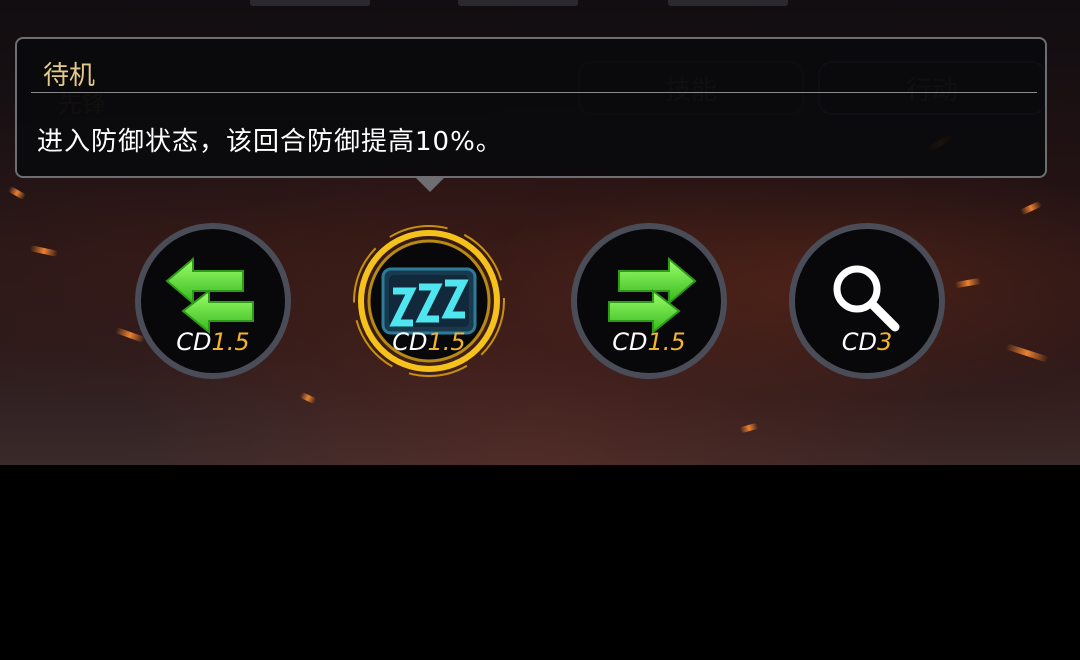  I want to click on move-left-button: CD1.5, so click(213, 301).